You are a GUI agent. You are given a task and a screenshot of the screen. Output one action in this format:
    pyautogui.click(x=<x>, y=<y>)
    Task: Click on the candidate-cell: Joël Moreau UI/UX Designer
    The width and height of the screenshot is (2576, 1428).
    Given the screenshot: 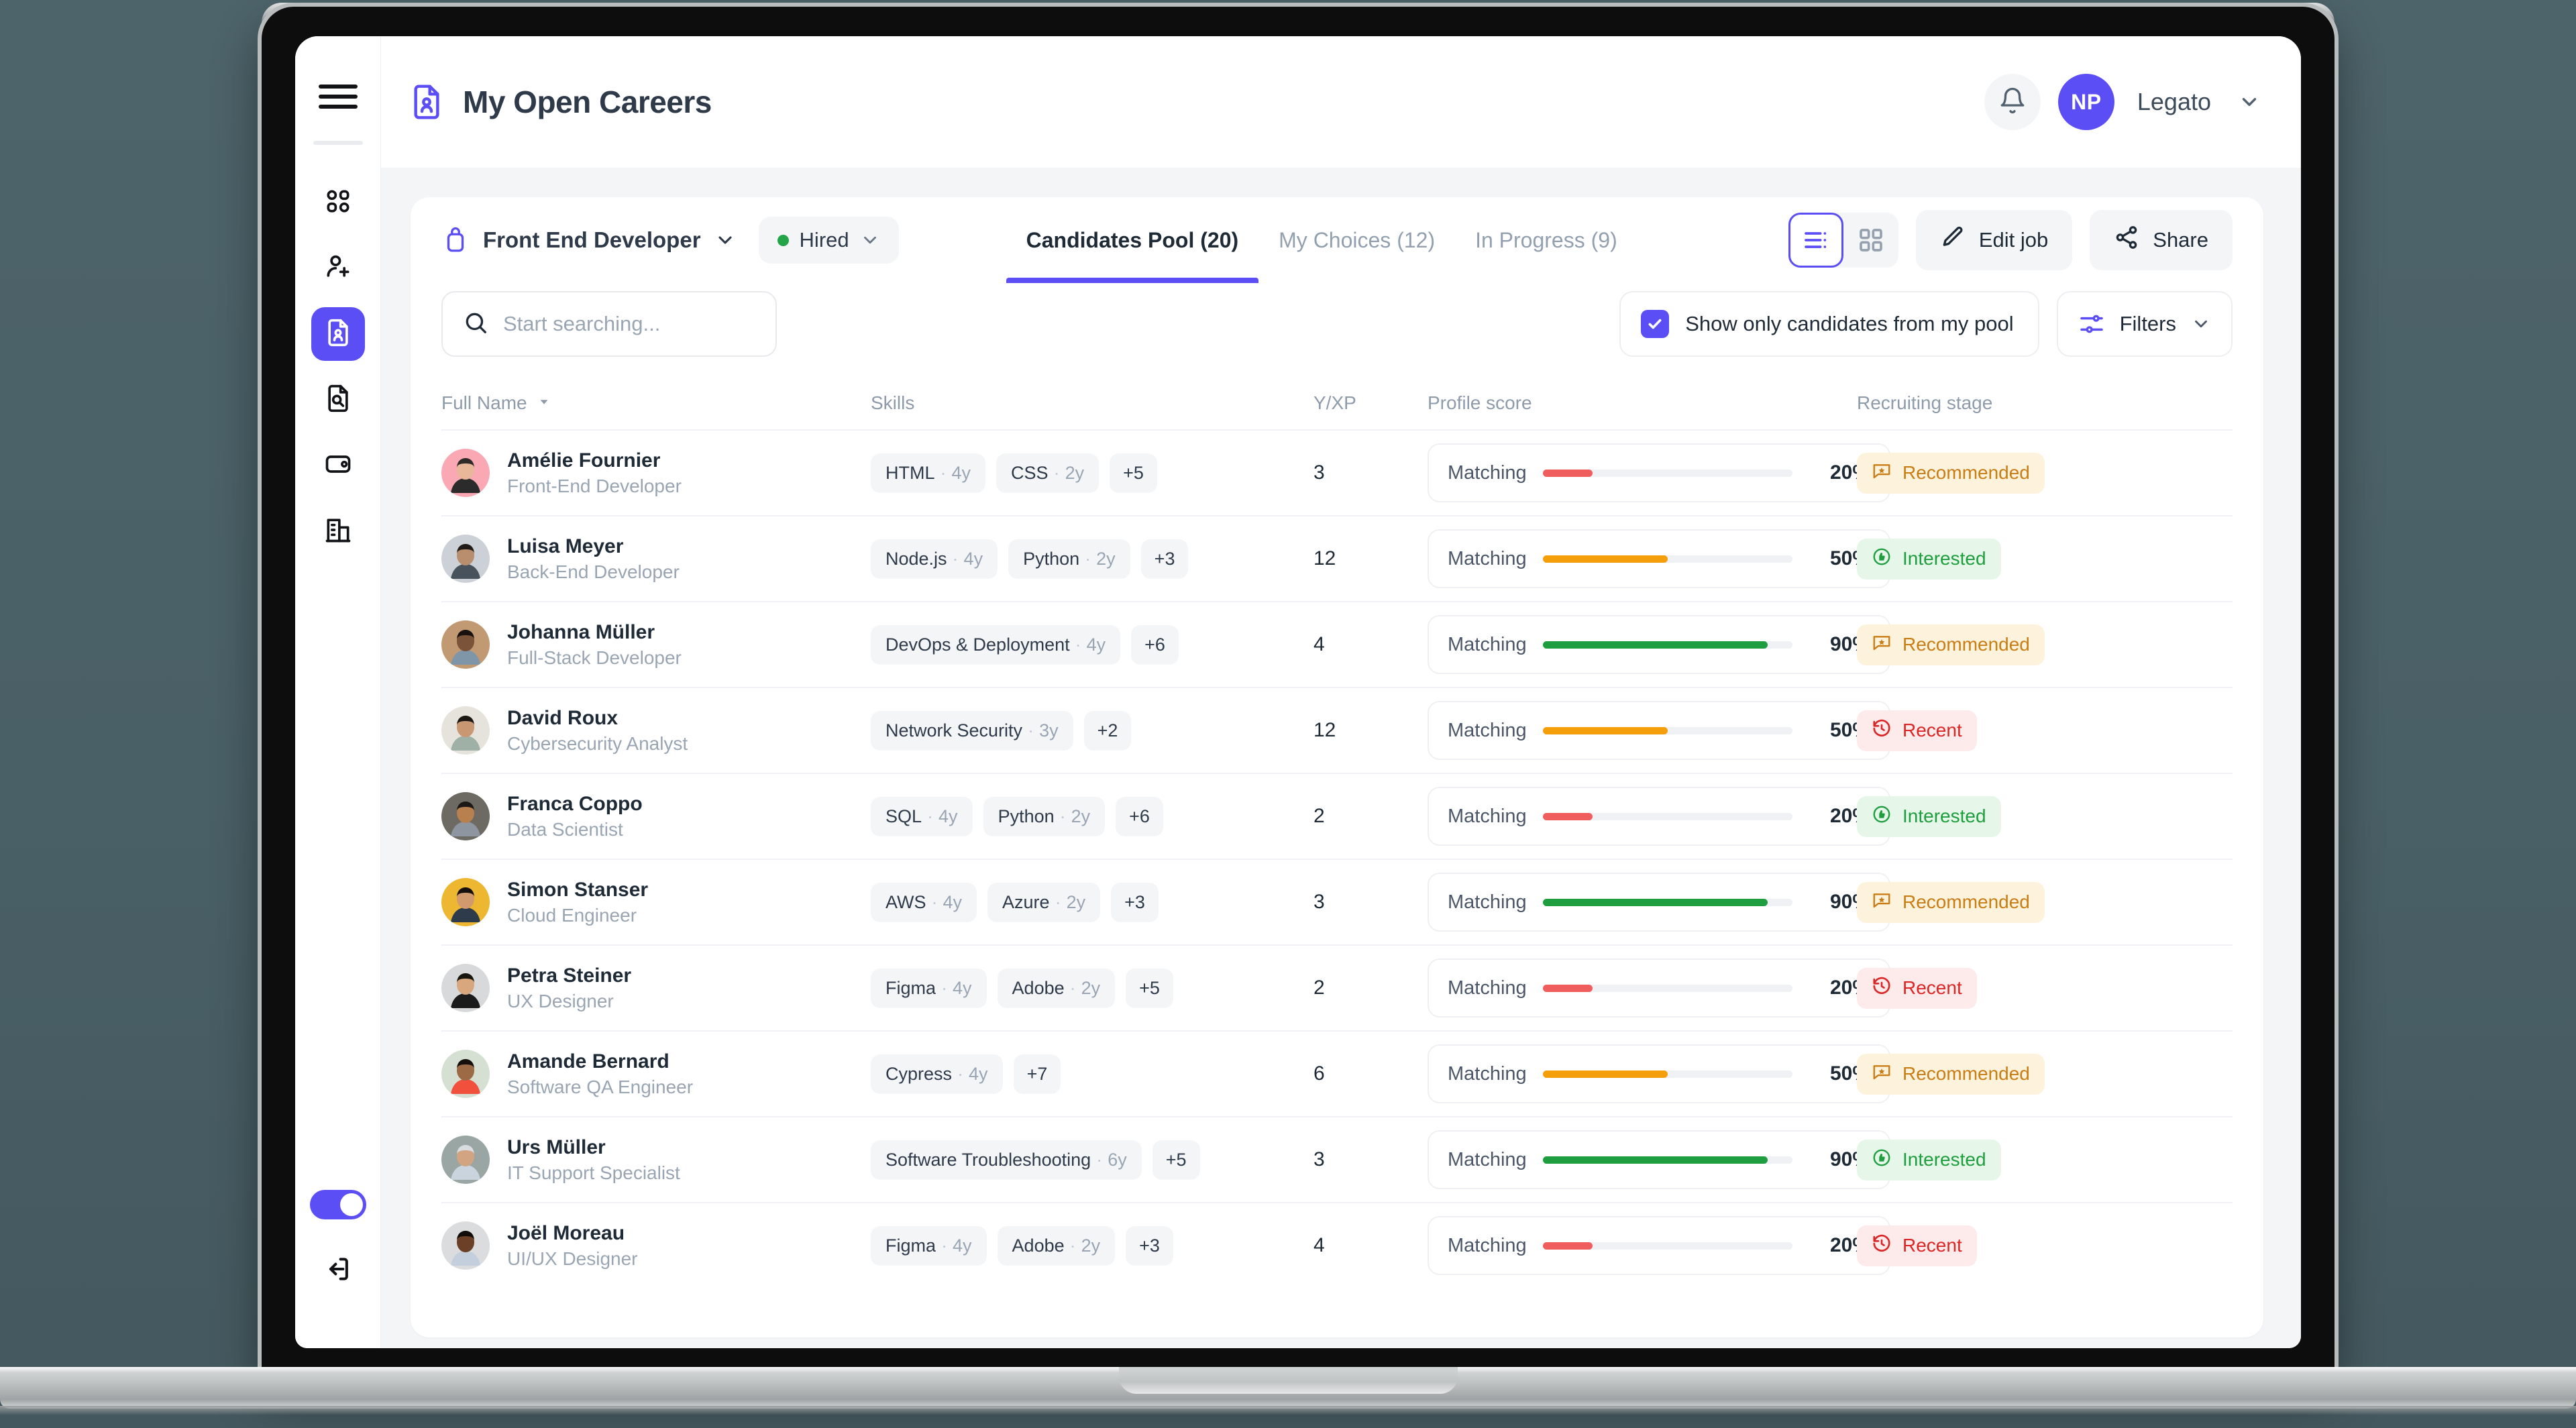 What is the action you would take?
    pyautogui.click(x=656, y=1246)
    